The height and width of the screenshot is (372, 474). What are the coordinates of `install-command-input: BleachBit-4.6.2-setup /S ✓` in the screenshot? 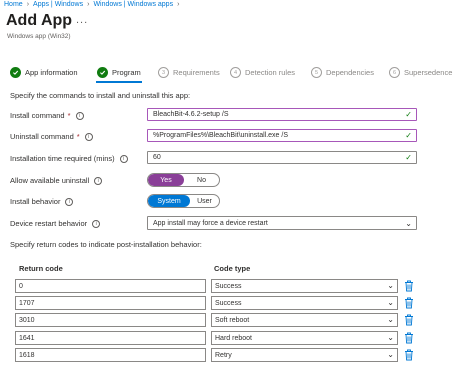 It's located at (282, 114).